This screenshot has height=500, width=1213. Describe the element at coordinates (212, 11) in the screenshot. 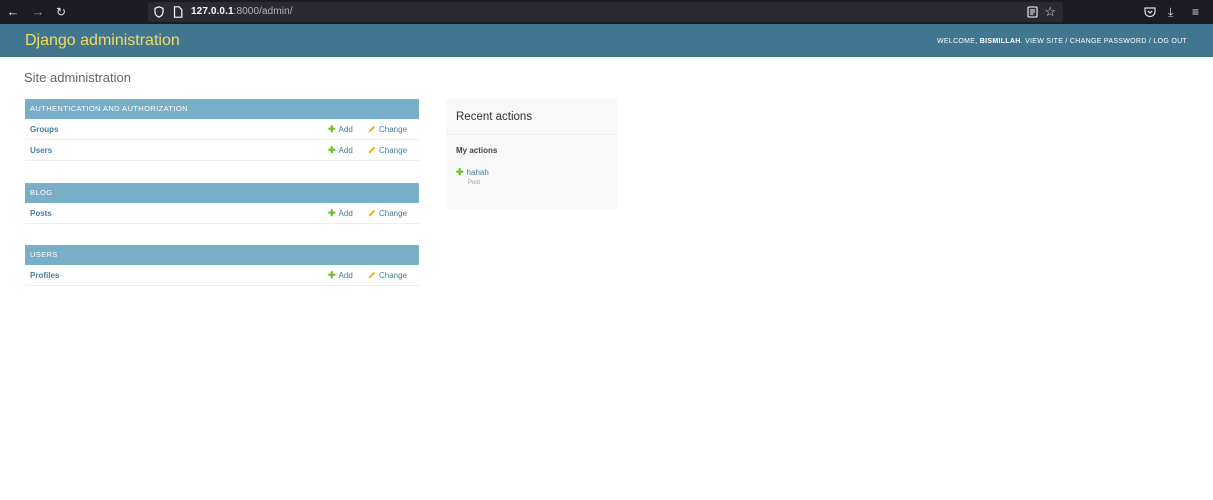

I see `url-host: 127.0.0.1` at that location.